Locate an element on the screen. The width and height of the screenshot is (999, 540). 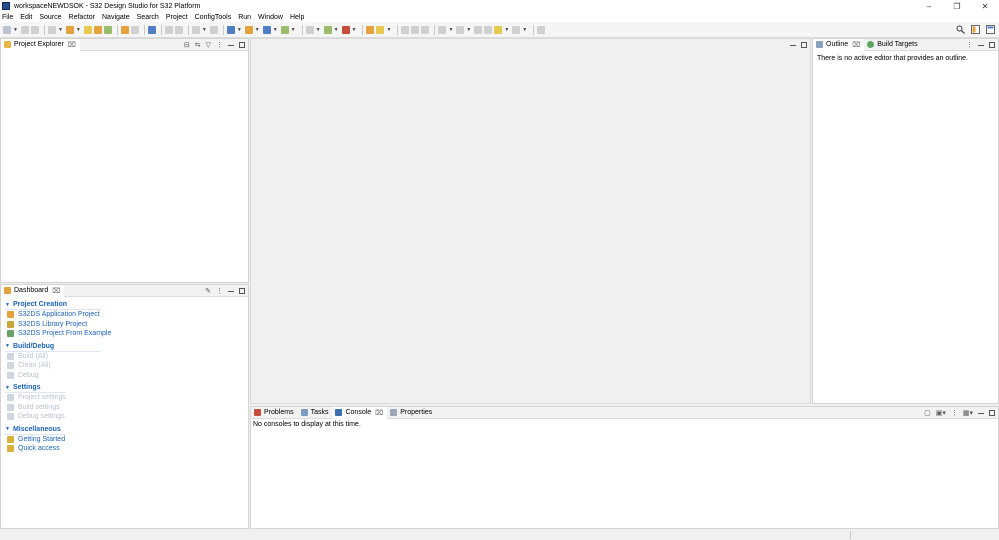
new-project-icon is located at coordinates (87, 29).